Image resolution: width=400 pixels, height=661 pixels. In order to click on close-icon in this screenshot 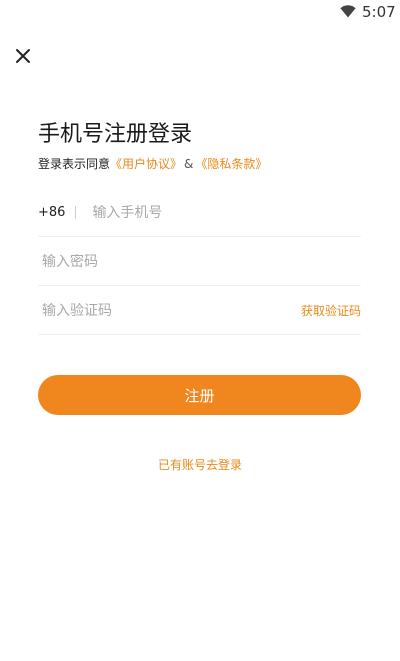, I will do `click(23, 56)`.